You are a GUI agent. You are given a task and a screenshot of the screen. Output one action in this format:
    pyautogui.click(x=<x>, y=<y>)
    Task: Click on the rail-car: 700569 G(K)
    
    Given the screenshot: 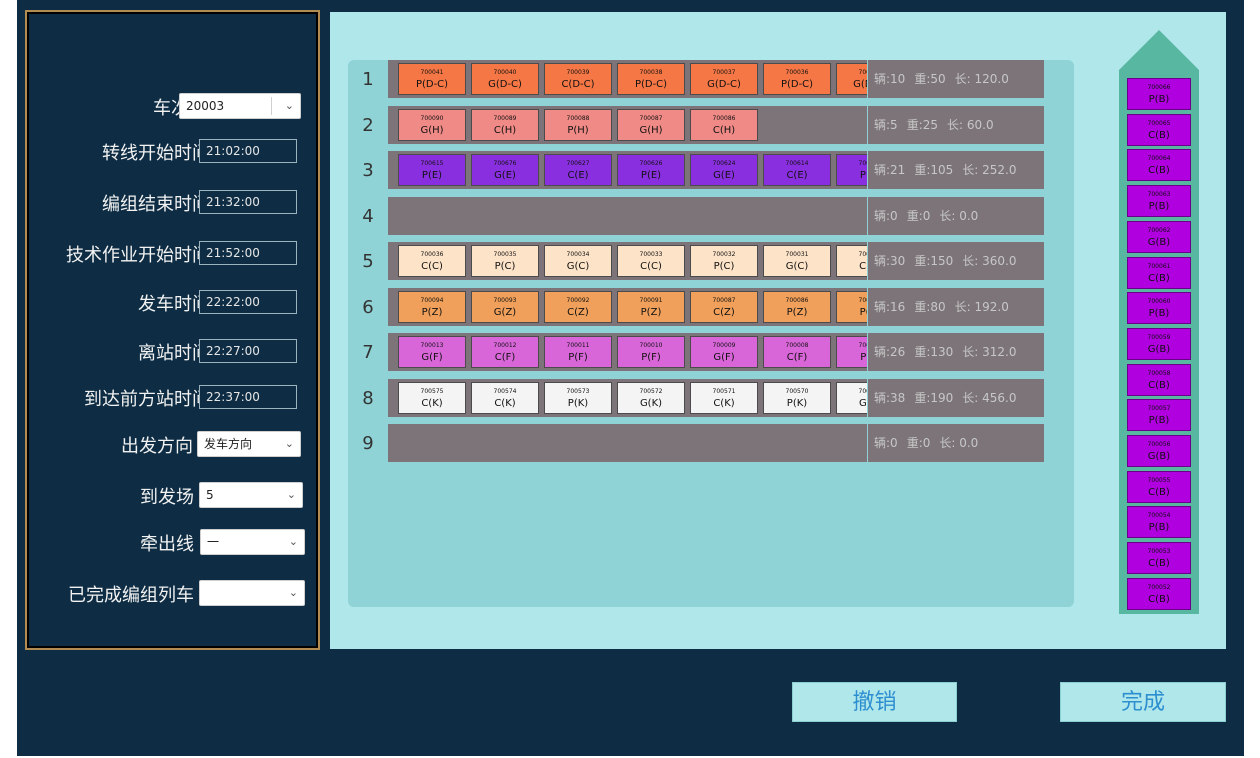 What is the action you would take?
    pyautogui.click(x=851, y=397)
    